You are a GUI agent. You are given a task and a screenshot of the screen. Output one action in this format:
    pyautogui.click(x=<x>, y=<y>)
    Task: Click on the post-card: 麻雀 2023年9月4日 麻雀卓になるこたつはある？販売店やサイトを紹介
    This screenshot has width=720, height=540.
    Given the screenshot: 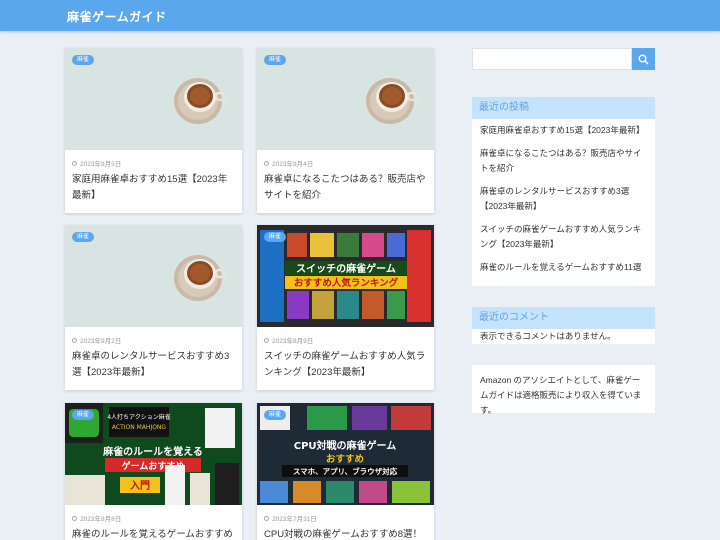 What is the action you would take?
    pyautogui.click(x=345, y=130)
    